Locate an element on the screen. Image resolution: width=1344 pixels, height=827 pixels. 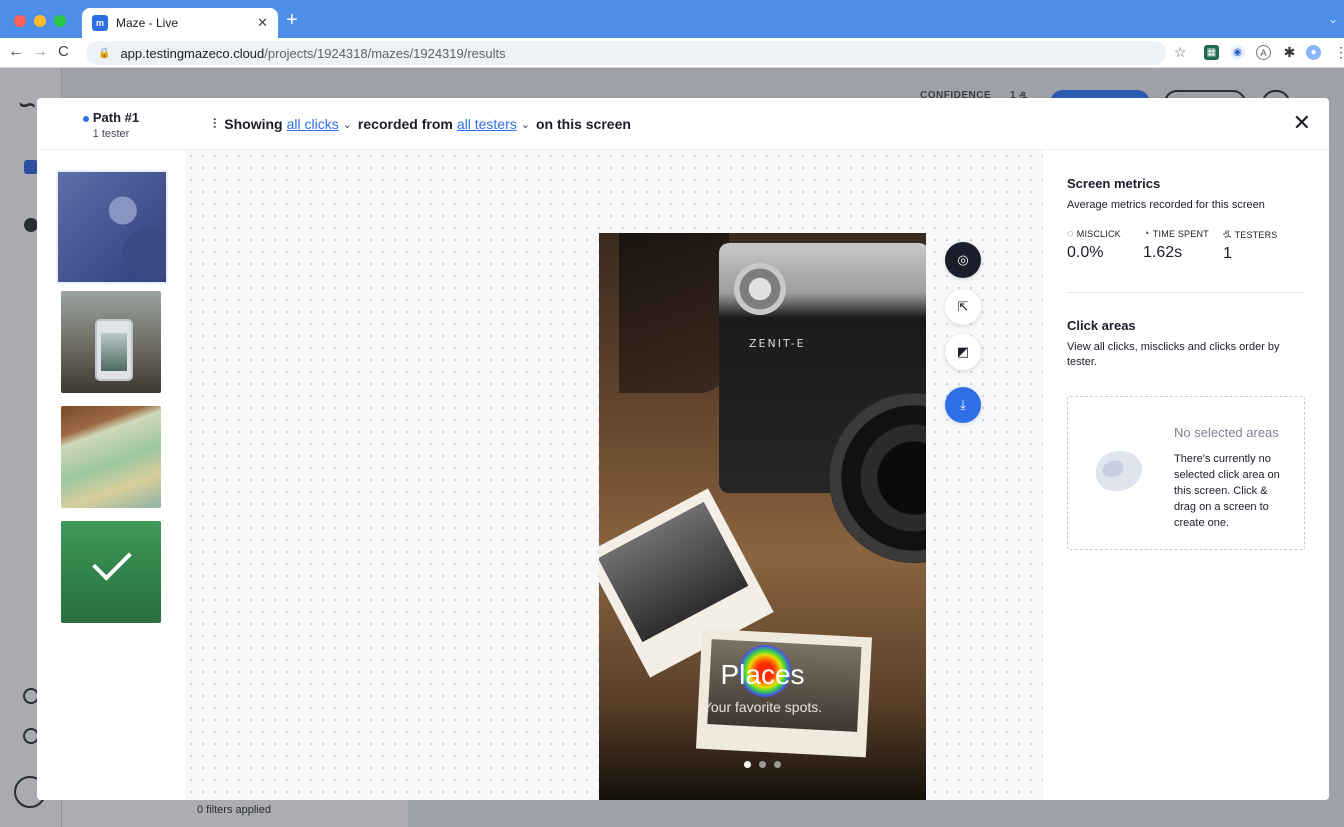
camera-dial-image is located at coordinates (760, 289).